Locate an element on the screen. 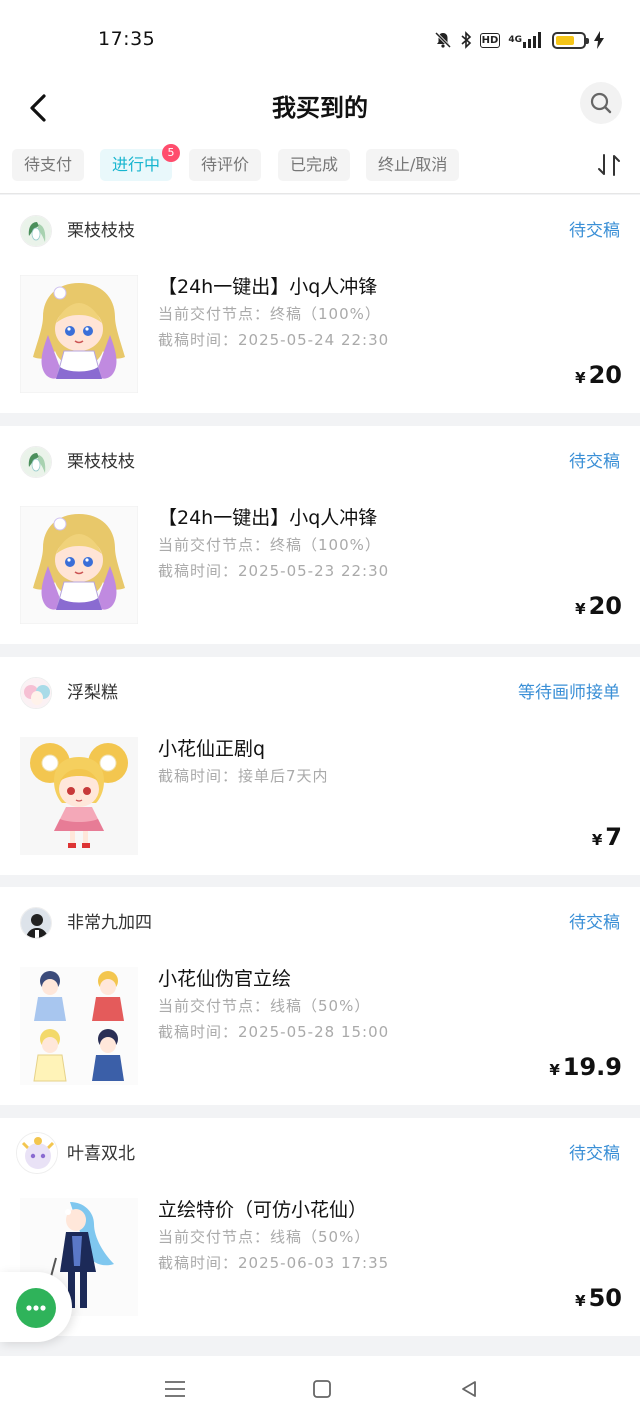  price-amount: 19.9 is located at coordinates (592, 1067).